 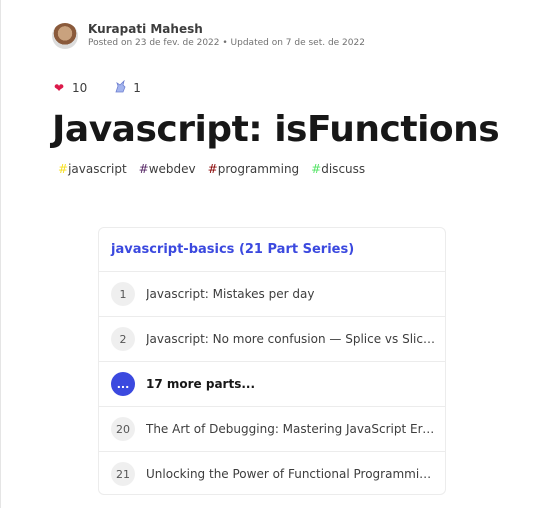 I want to click on tag-label: programming, so click(x=258, y=169).